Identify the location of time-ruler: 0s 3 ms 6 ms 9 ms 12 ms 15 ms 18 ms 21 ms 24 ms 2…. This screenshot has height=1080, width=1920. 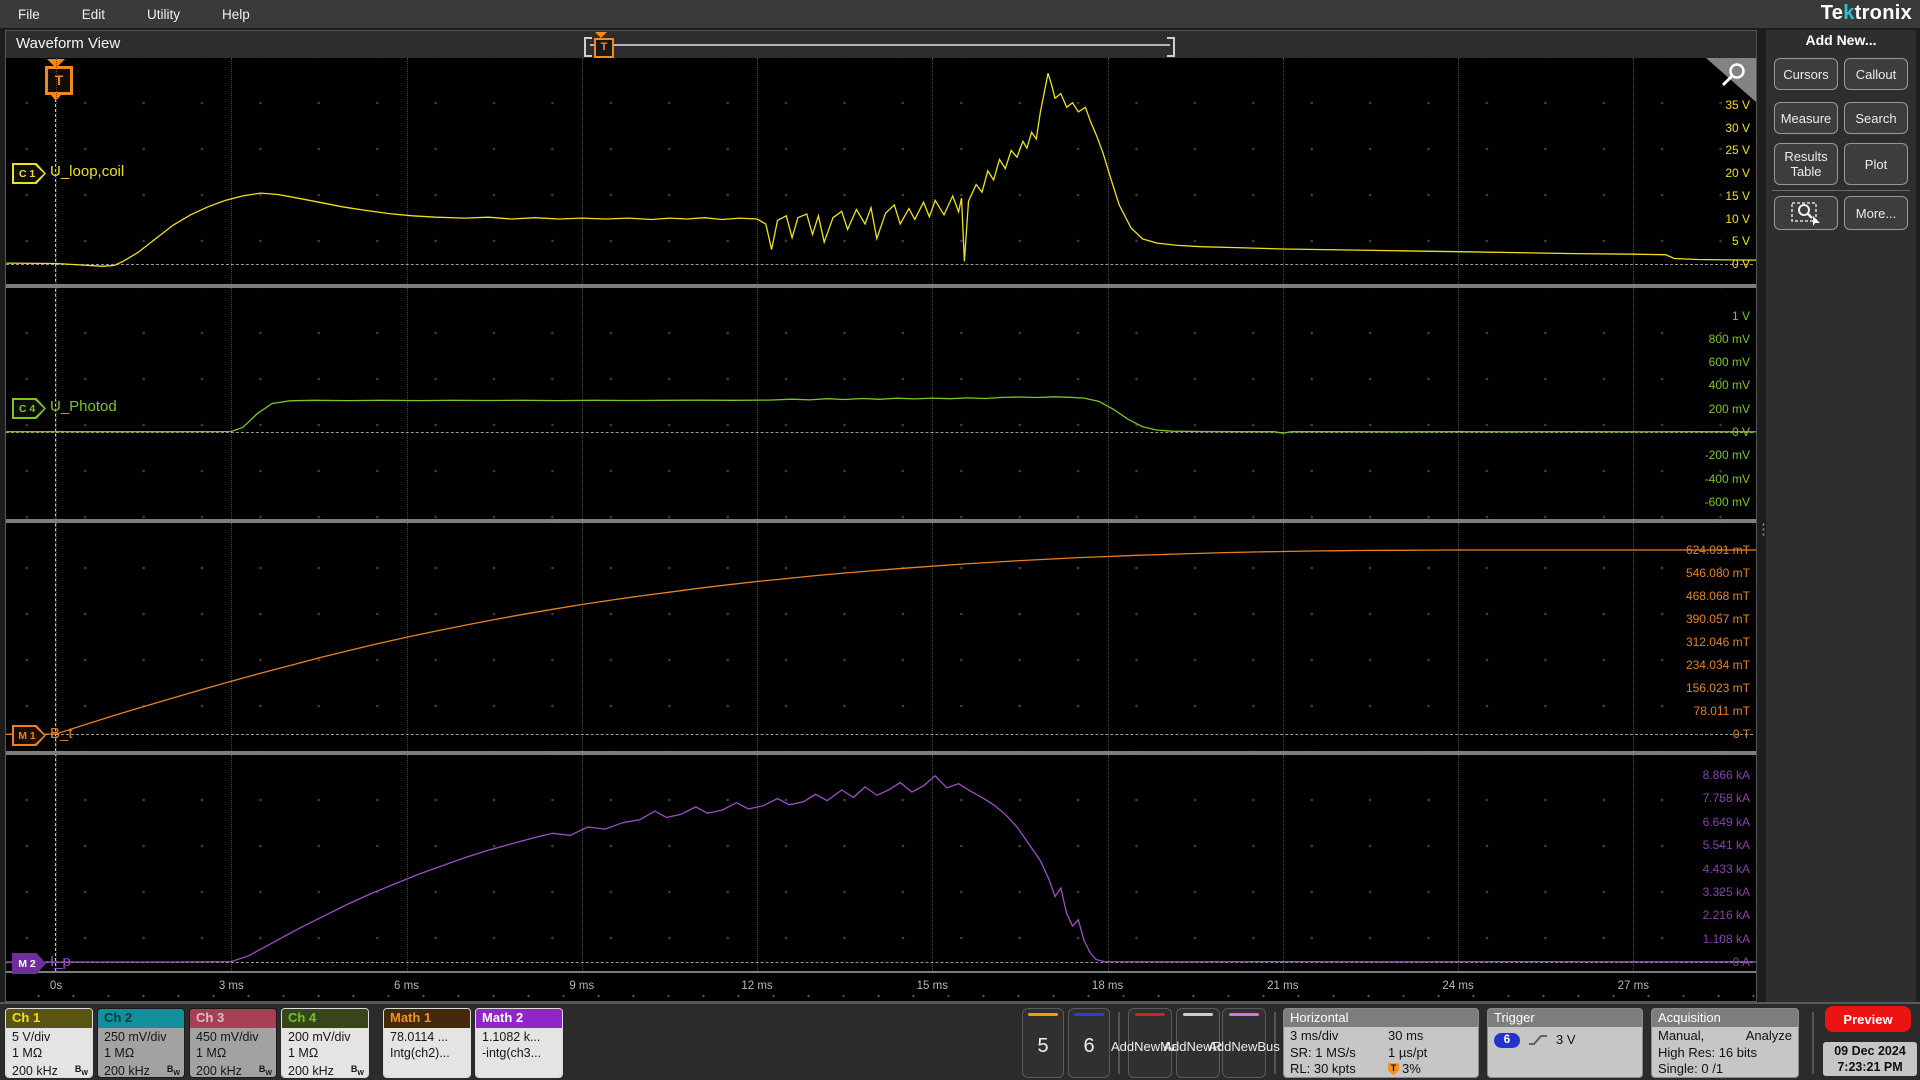
(881, 986).